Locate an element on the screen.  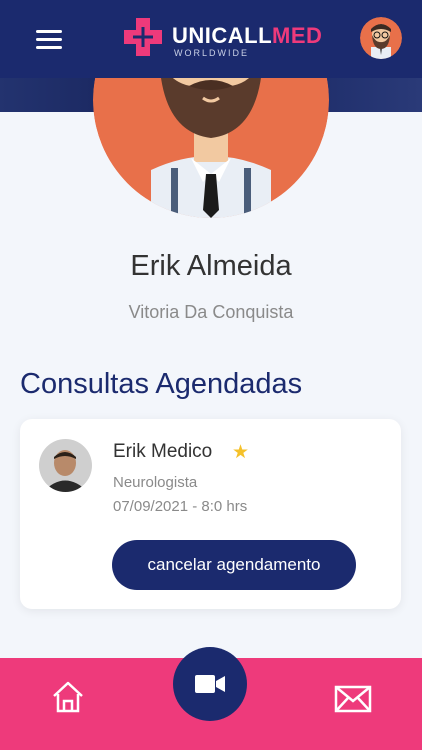
user-avatar-button is located at coordinates (381, 38).